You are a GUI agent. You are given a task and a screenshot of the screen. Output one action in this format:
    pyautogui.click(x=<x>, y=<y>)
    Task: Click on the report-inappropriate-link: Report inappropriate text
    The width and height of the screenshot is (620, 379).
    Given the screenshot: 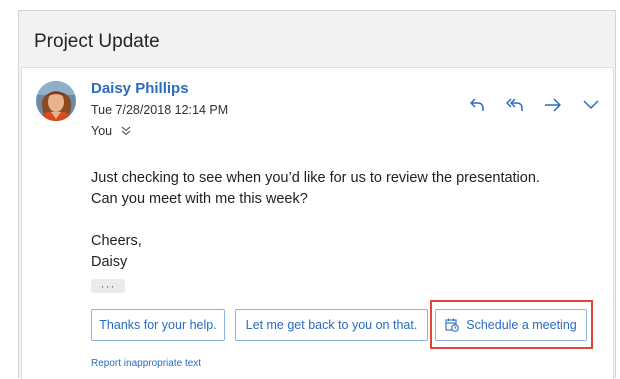 What is the action you would take?
    pyautogui.click(x=146, y=363)
    